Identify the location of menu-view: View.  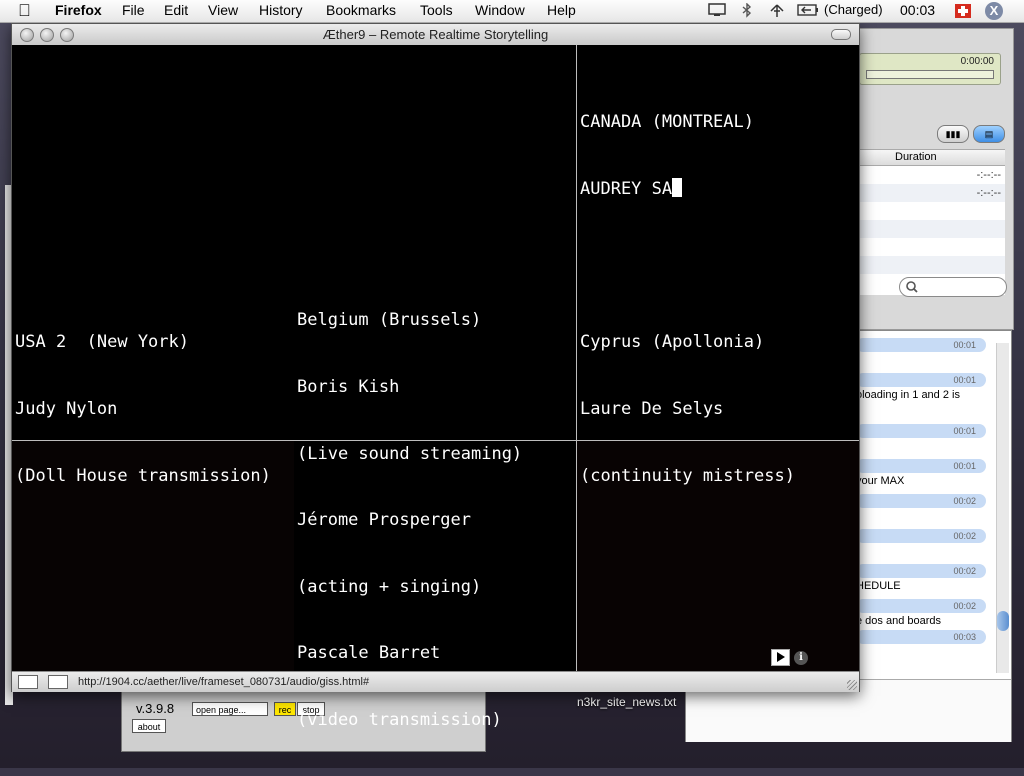
(223, 10).